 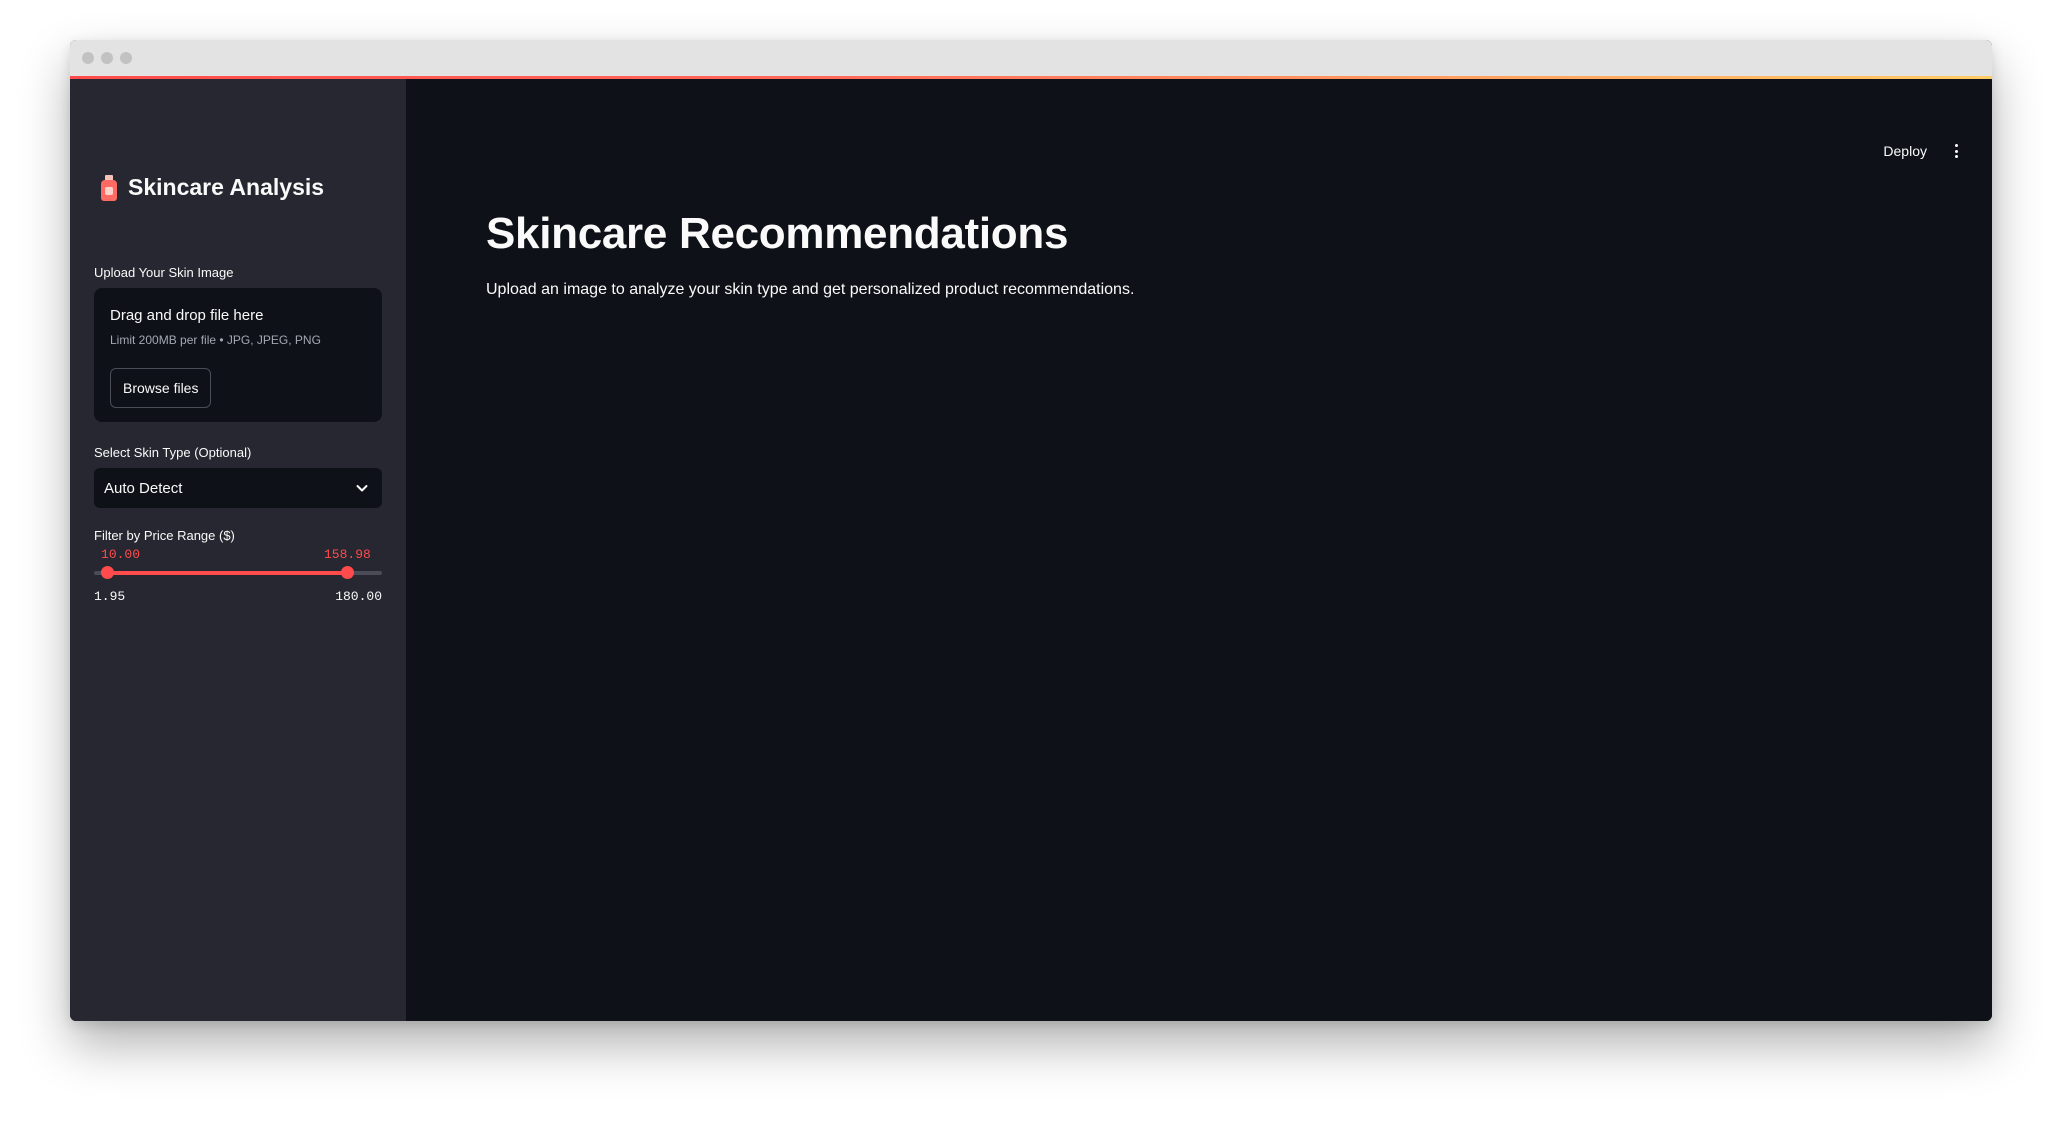 I want to click on uploader-label: Upload Your Skin Image, so click(x=164, y=272).